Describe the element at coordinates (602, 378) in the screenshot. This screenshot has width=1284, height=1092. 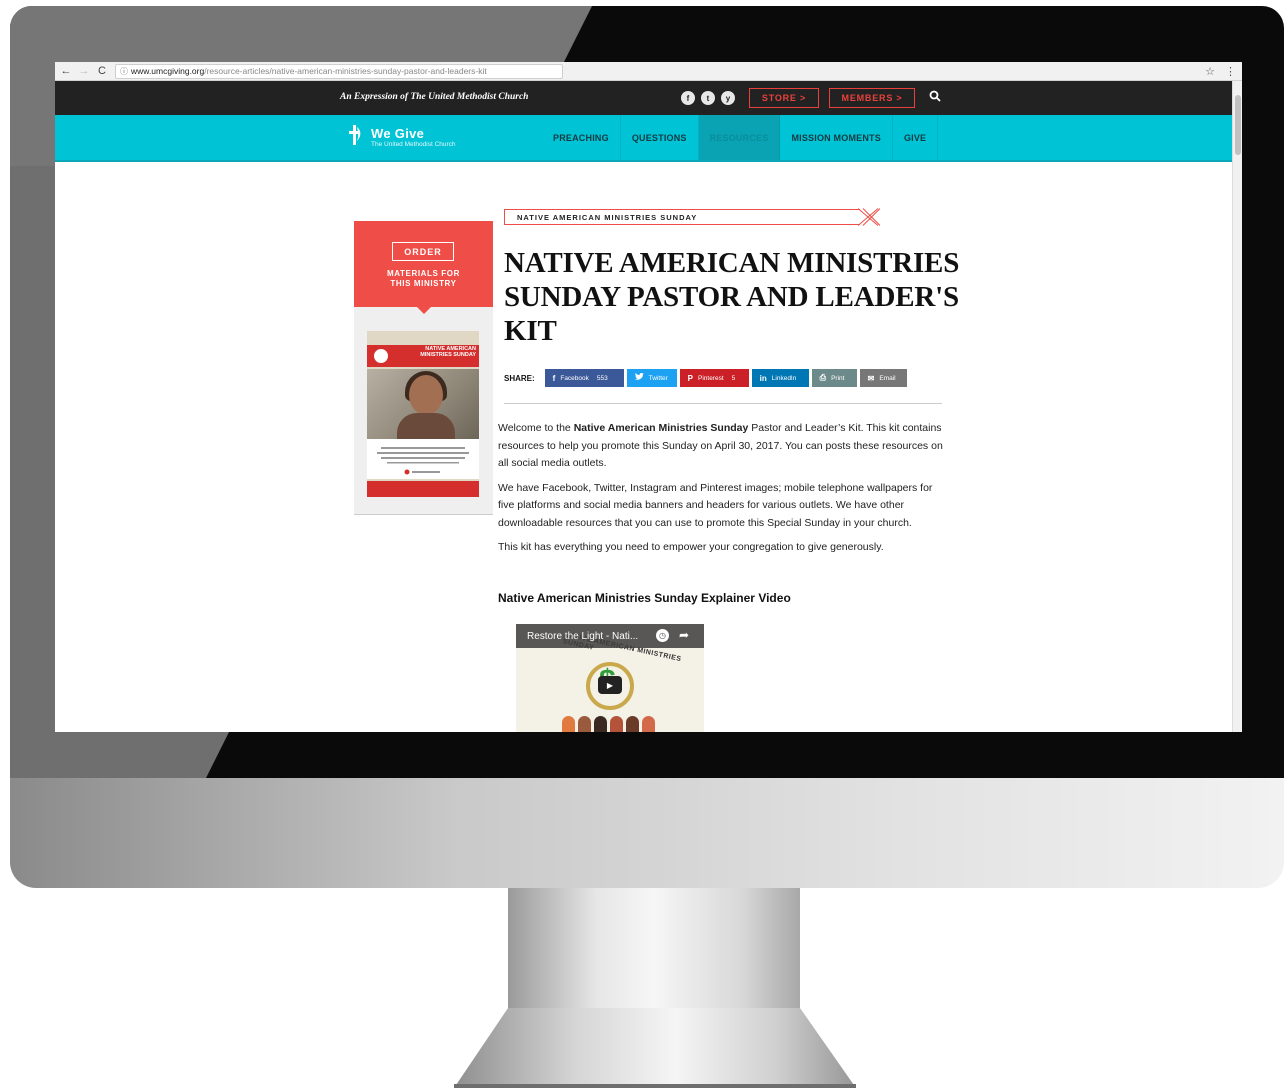
I see `share-facebook-count: 553` at that location.